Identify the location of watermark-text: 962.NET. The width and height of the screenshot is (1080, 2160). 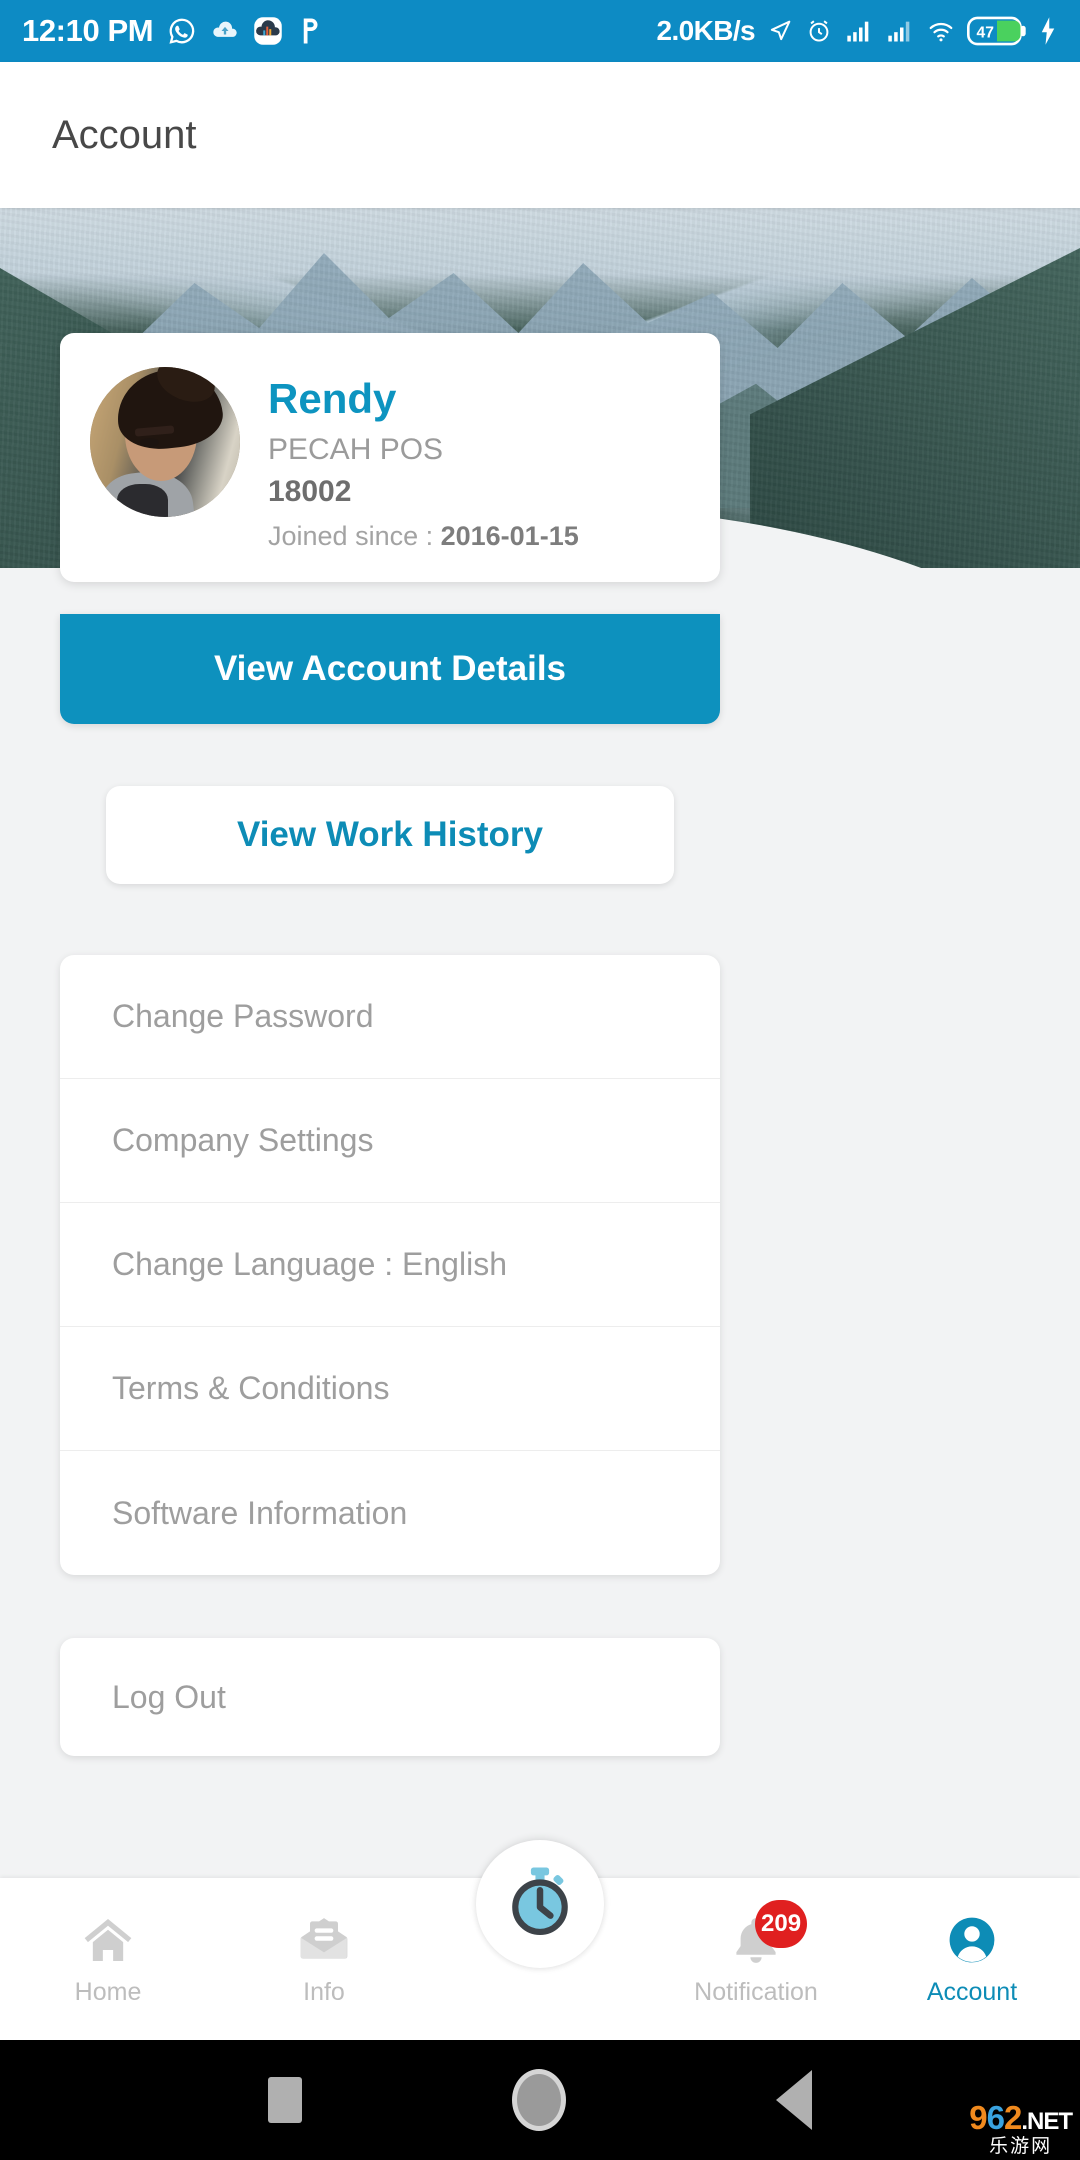
(1021, 2117).